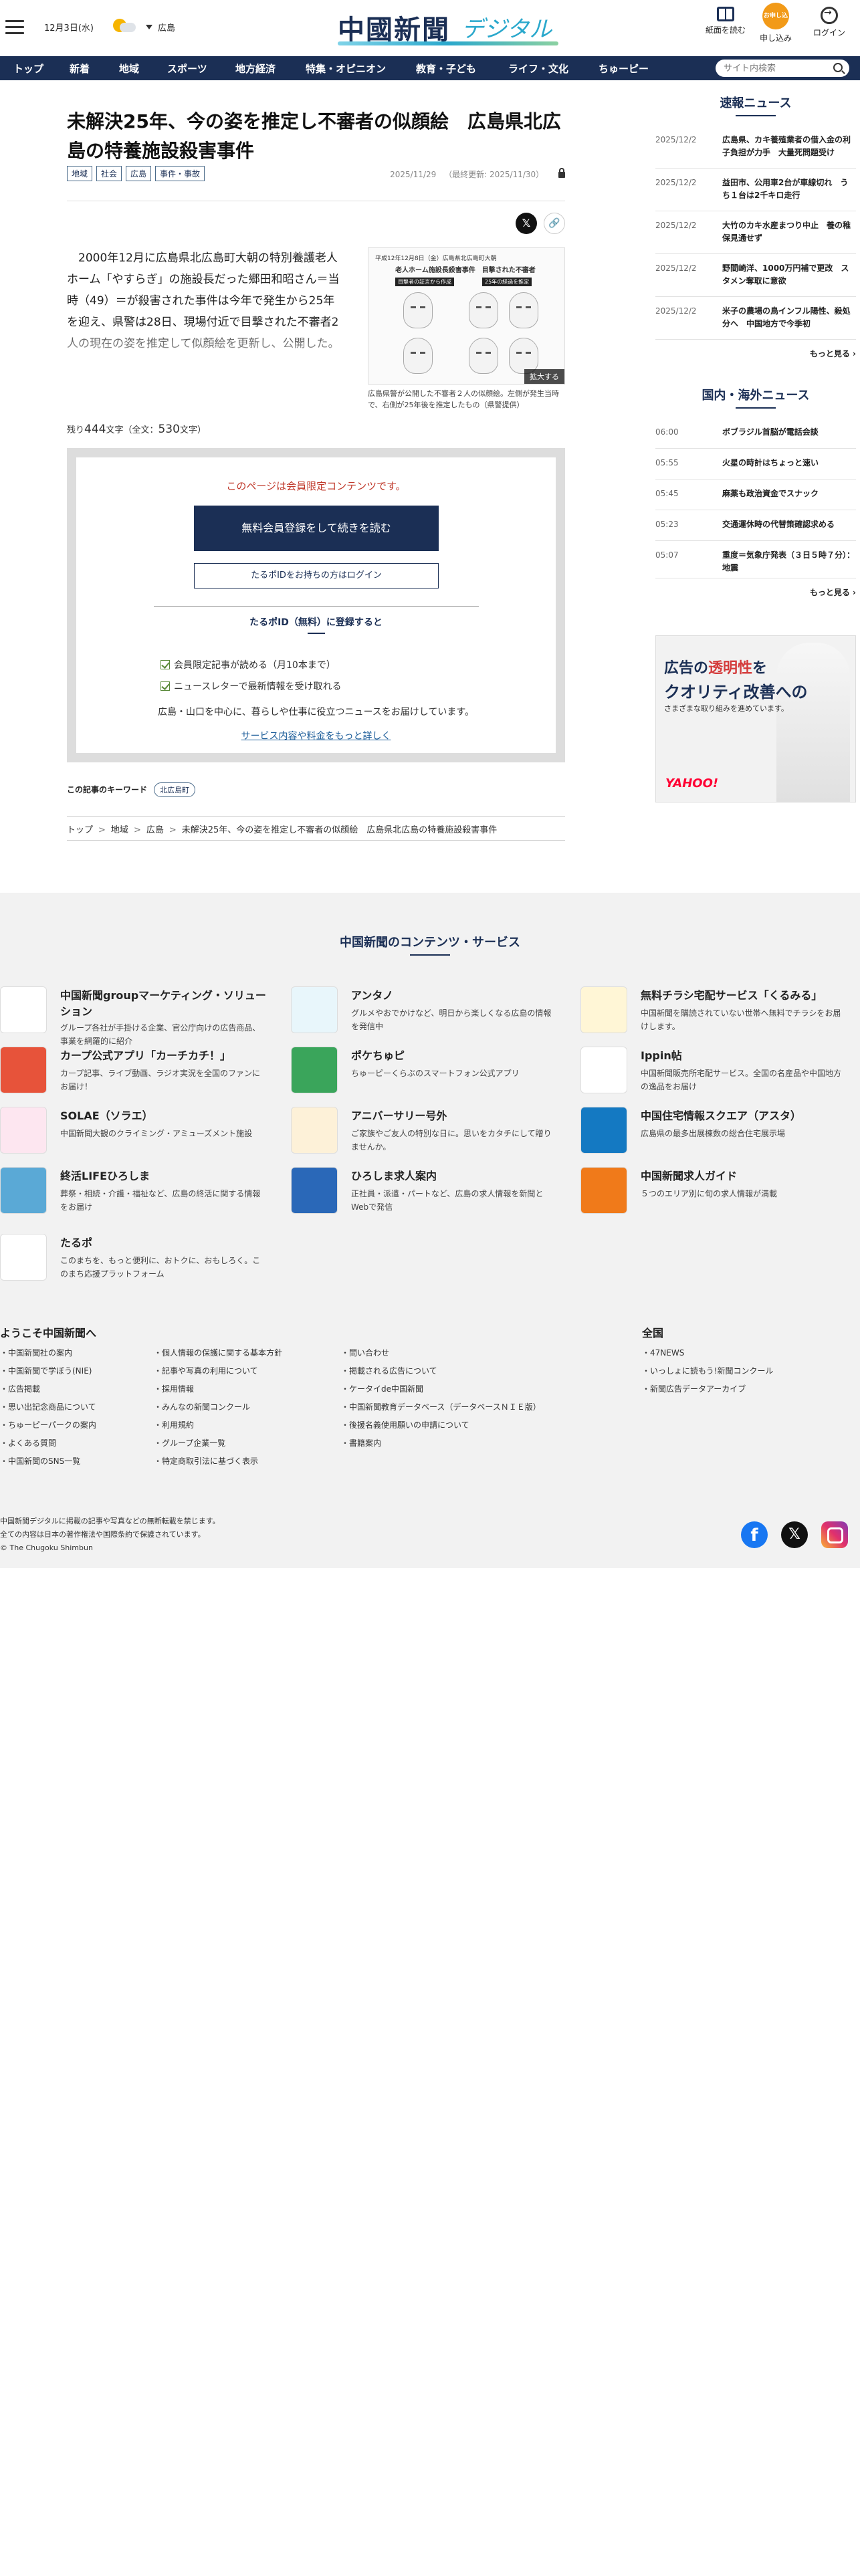 Image resolution: width=860 pixels, height=2576 pixels. I want to click on site-logo: 中國新聞 デジタル, so click(448, 26).